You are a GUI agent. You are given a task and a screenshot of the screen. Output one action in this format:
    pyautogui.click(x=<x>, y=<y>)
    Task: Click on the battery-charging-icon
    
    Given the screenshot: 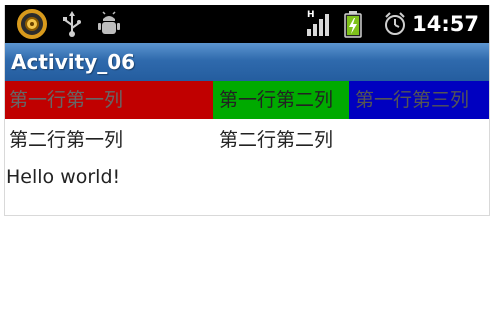 What is the action you would take?
    pyautogui.click(x=353, y=24)
    